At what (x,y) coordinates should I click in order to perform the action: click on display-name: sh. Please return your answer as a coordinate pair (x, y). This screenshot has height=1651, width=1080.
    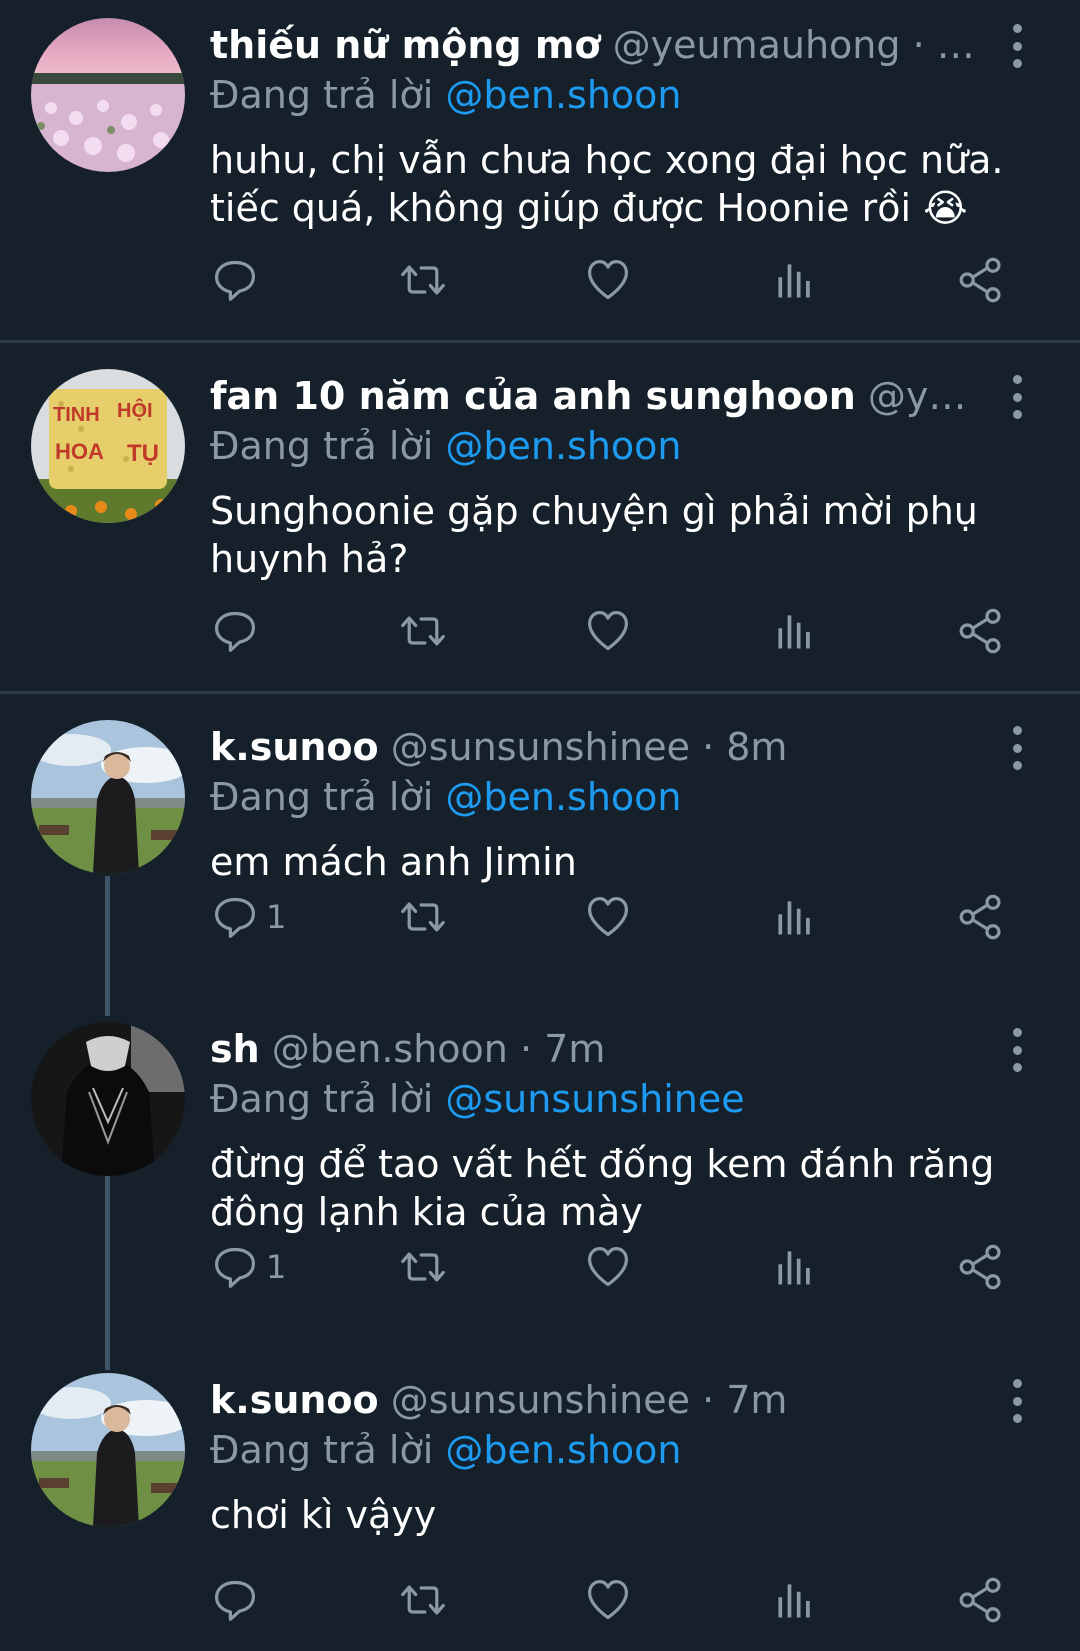
    Looking at the image, I should click on (235, 1049).